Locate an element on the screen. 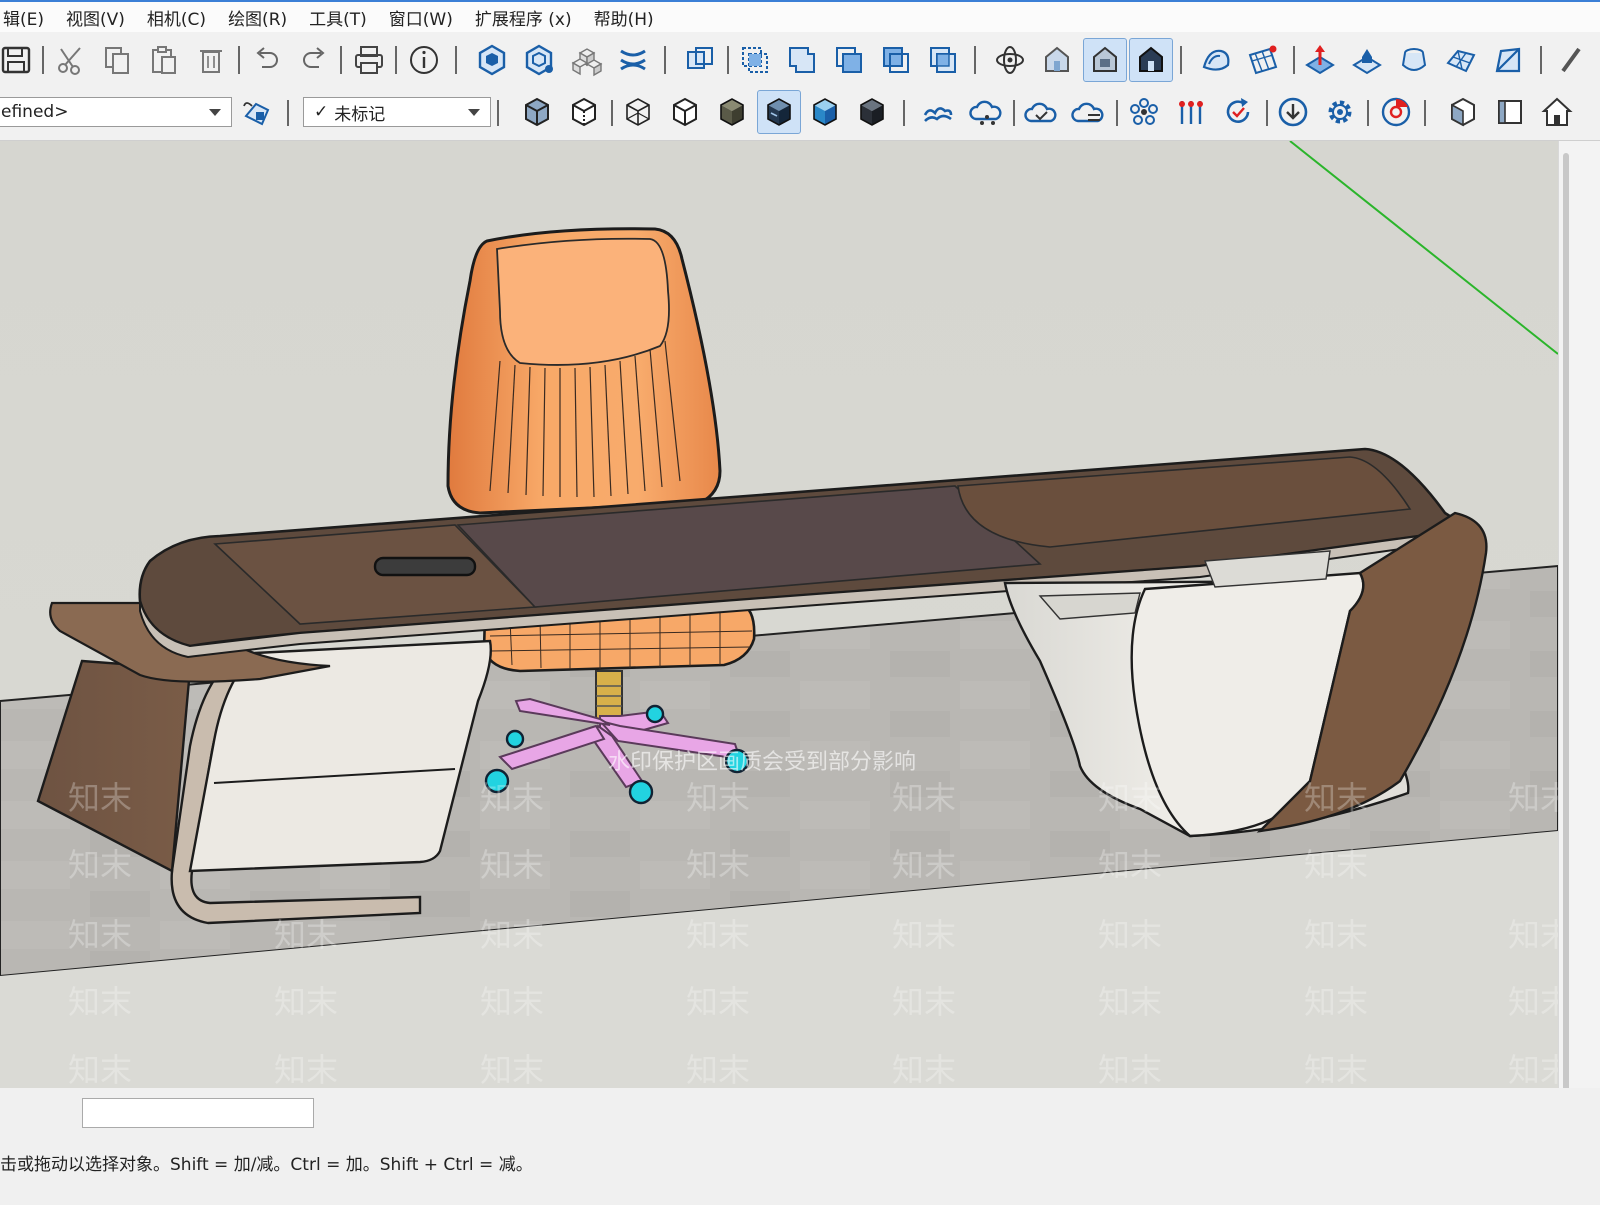 The height and width of the screenshot is (1205, 1600). back-edges-icon is located at coordinates (584, 112).